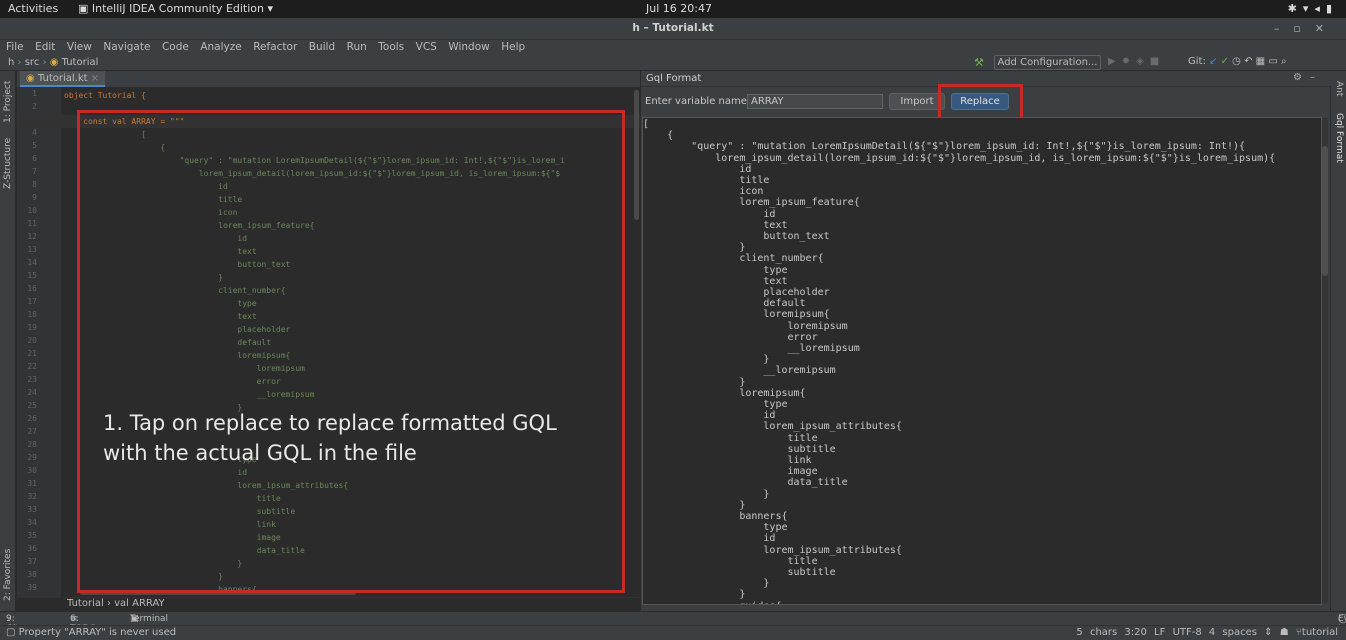 The width and height of the screenshot is (1346, 640). I want to click on menu-edit: Edit, so click(45, 47).